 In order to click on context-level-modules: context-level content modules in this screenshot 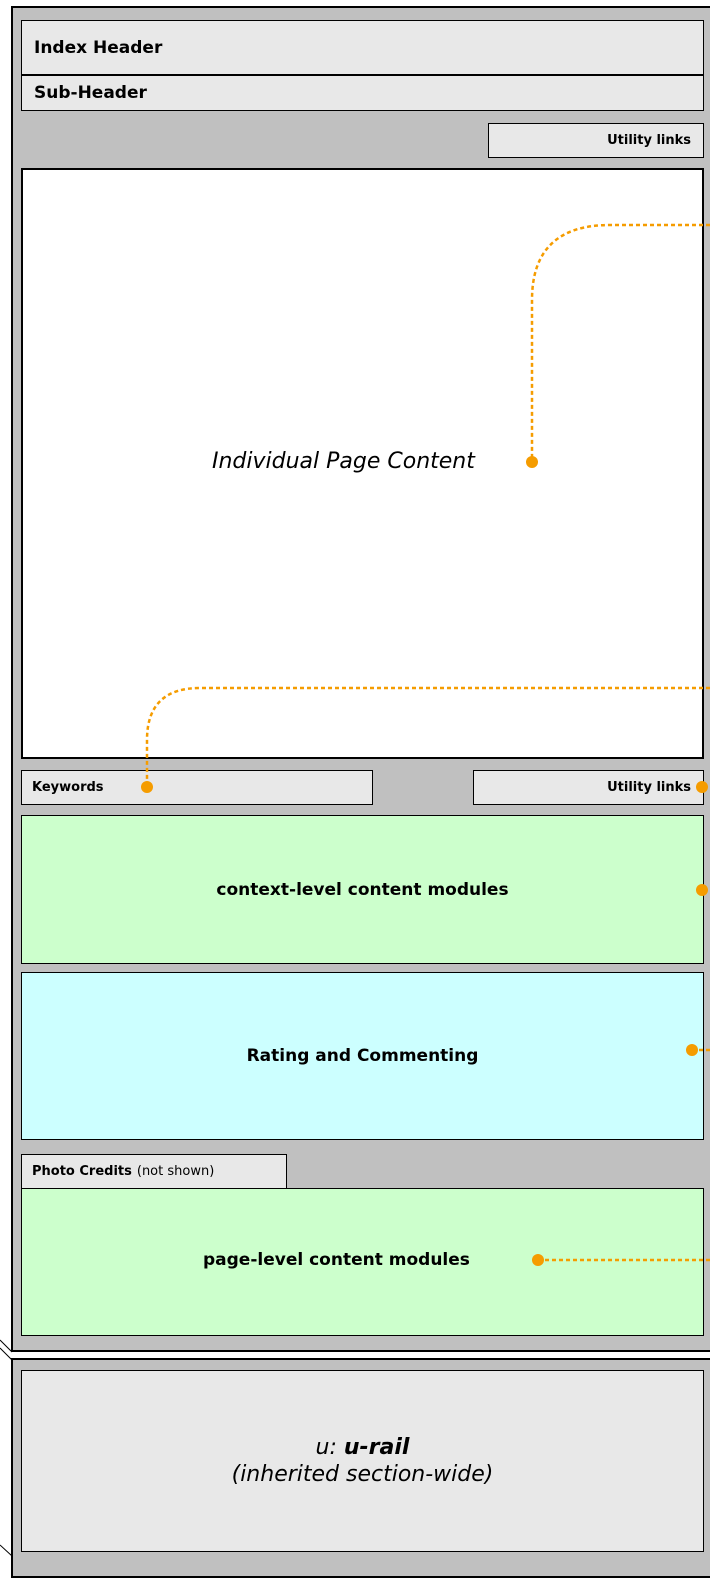, I will do `click(362, 889)`.